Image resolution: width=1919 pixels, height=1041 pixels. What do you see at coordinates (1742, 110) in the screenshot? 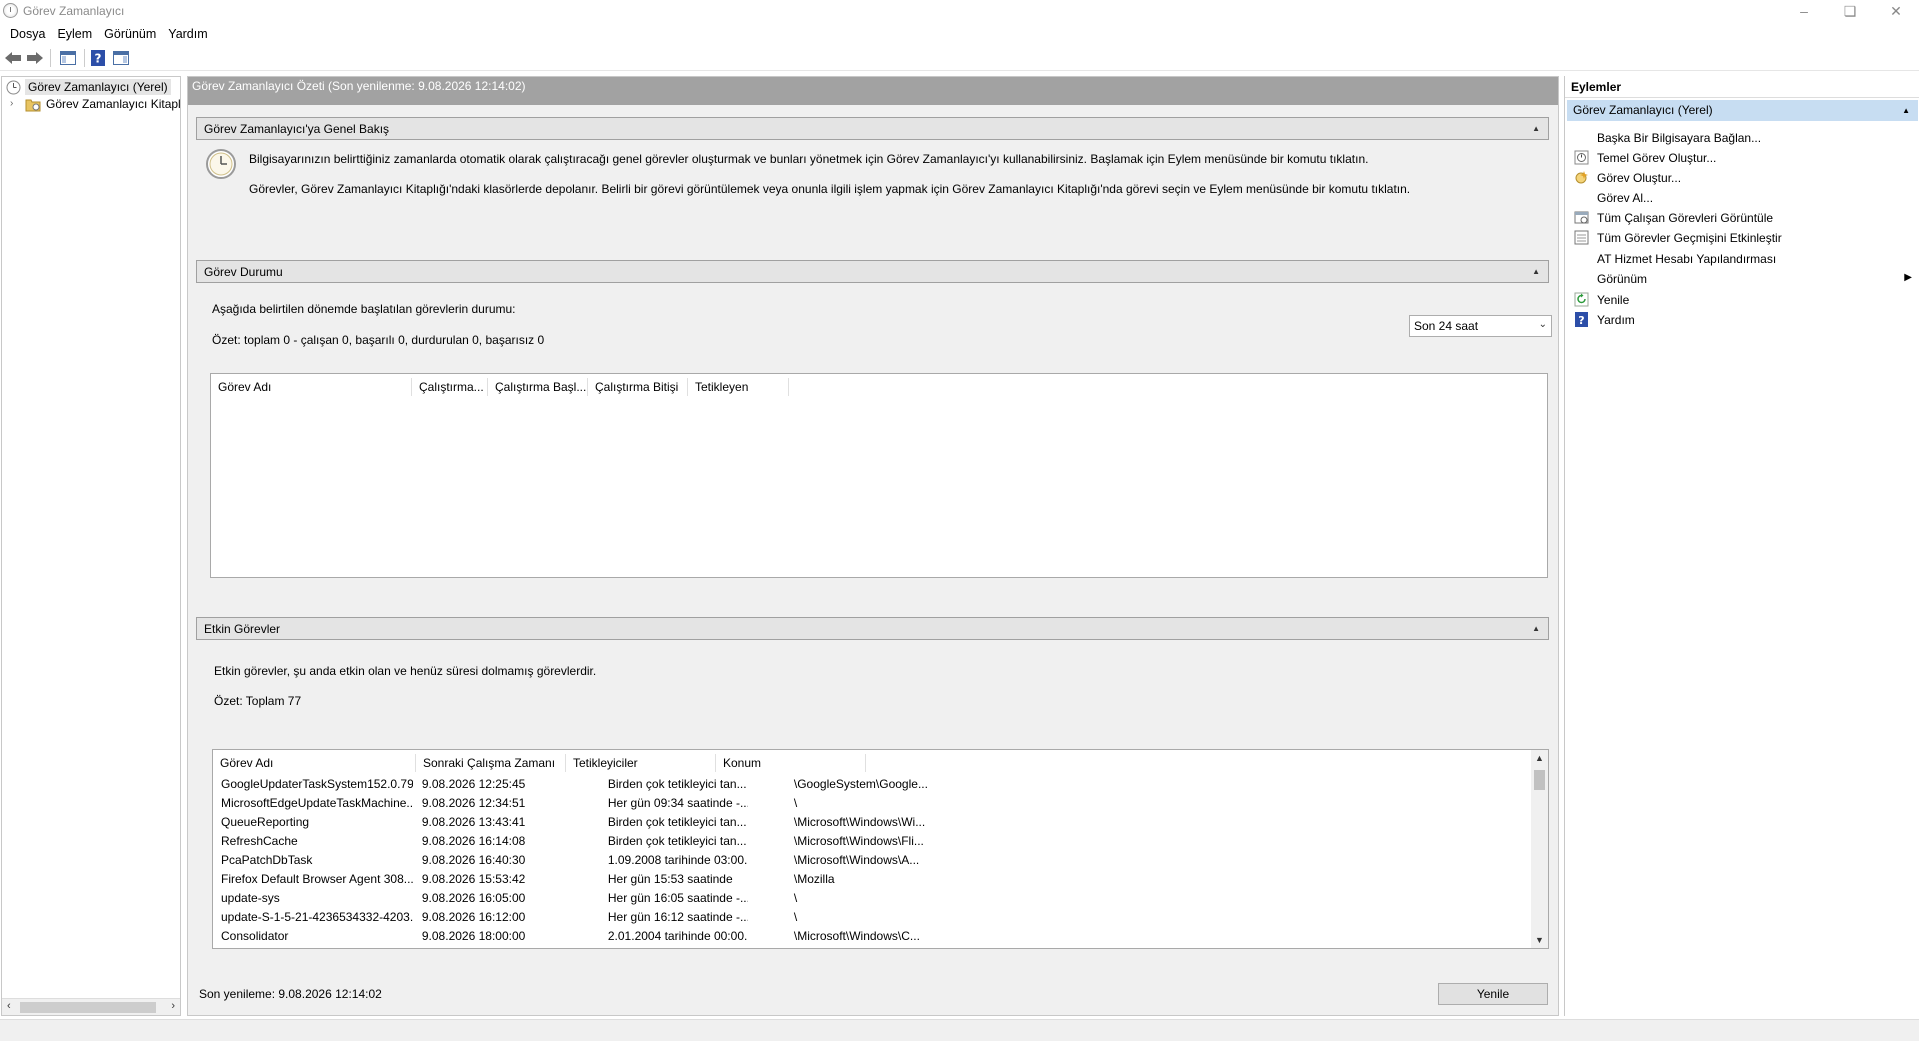
I see `actions-section-header: Görev Zamanlayıcı (Yerel) ▲` at bounding box center [1742, 110].